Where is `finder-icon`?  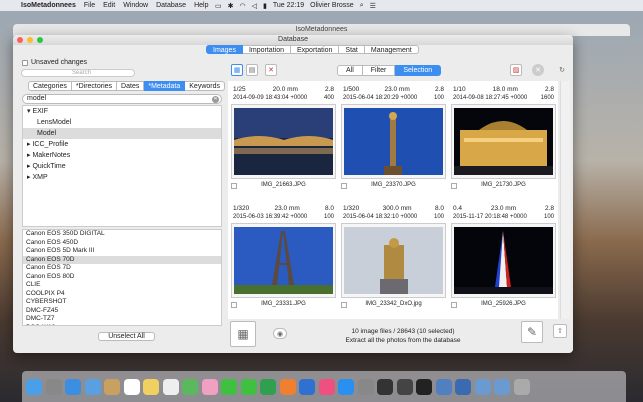
finder-icon is located at coordinates (34, 386).